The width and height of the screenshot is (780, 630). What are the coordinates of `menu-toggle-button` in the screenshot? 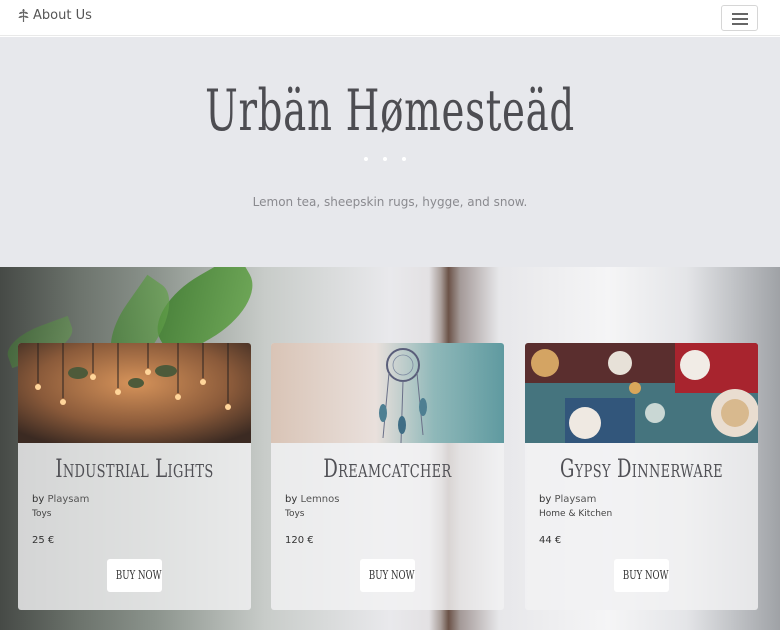 It's located at (739, 18).